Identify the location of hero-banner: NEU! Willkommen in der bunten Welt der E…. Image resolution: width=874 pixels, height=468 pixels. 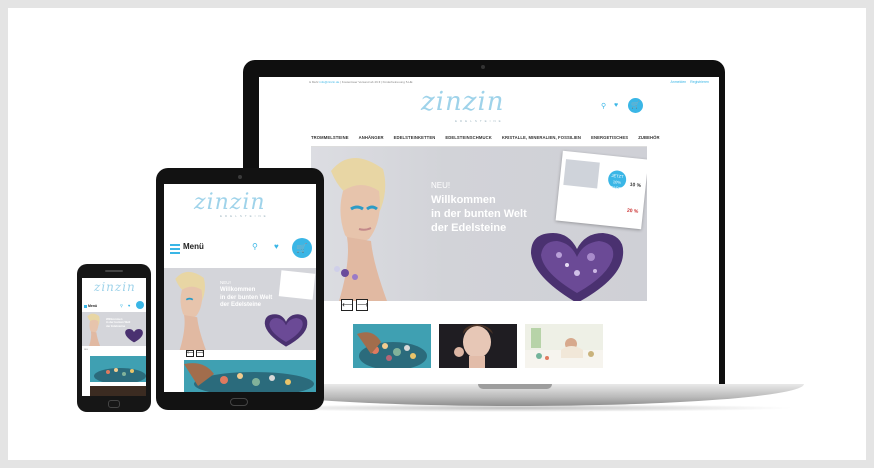
(479, 224).